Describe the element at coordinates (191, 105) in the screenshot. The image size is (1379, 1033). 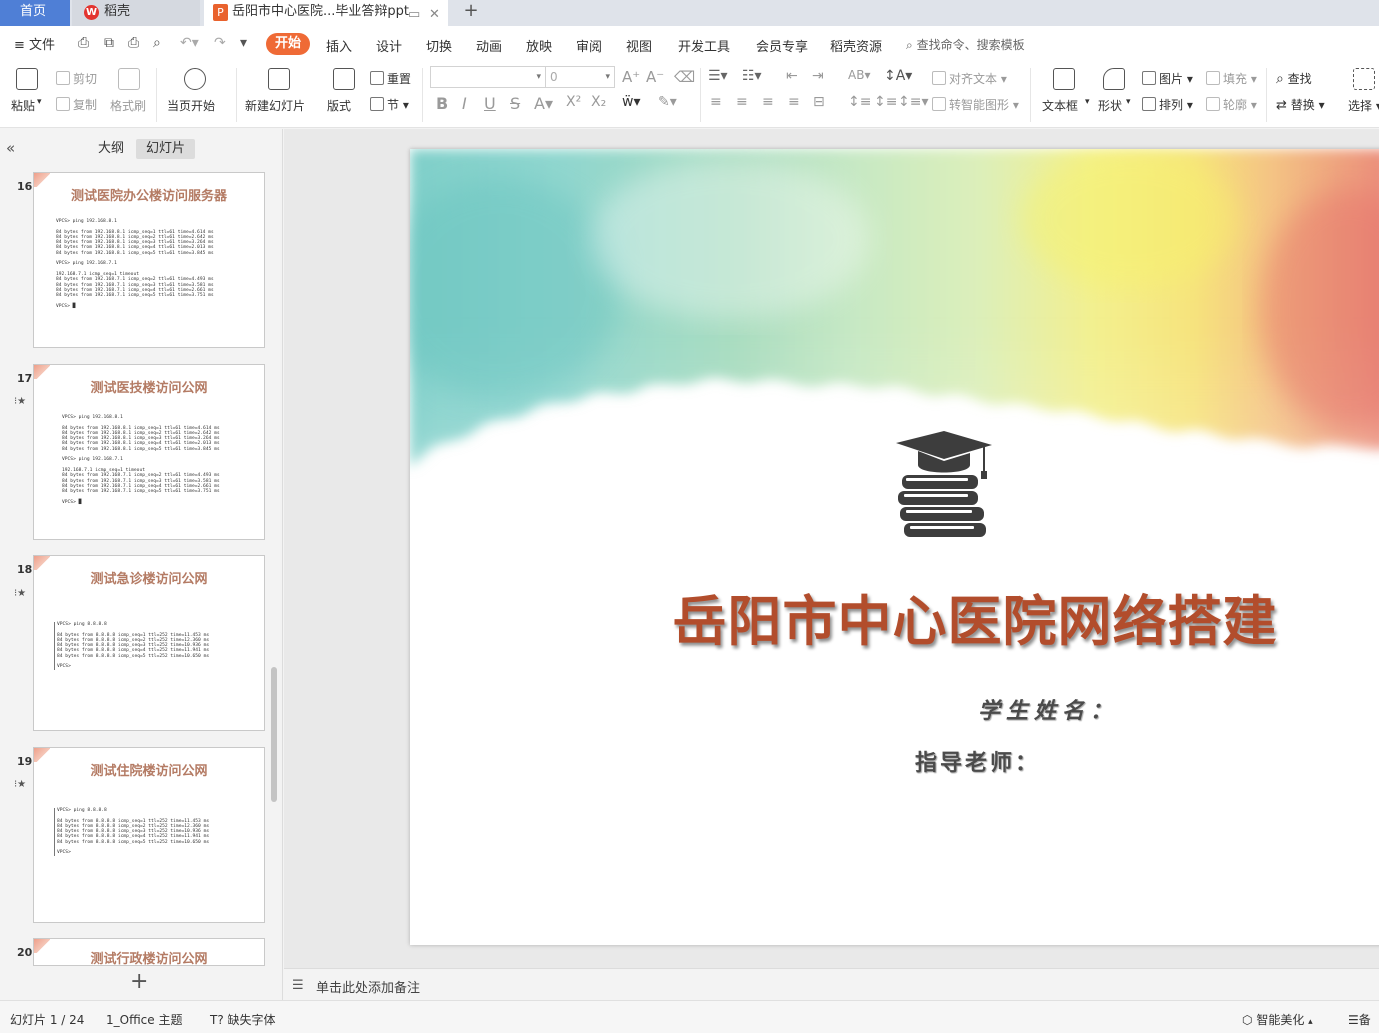
I see `play-from-current-button: 当页开始` at that location.